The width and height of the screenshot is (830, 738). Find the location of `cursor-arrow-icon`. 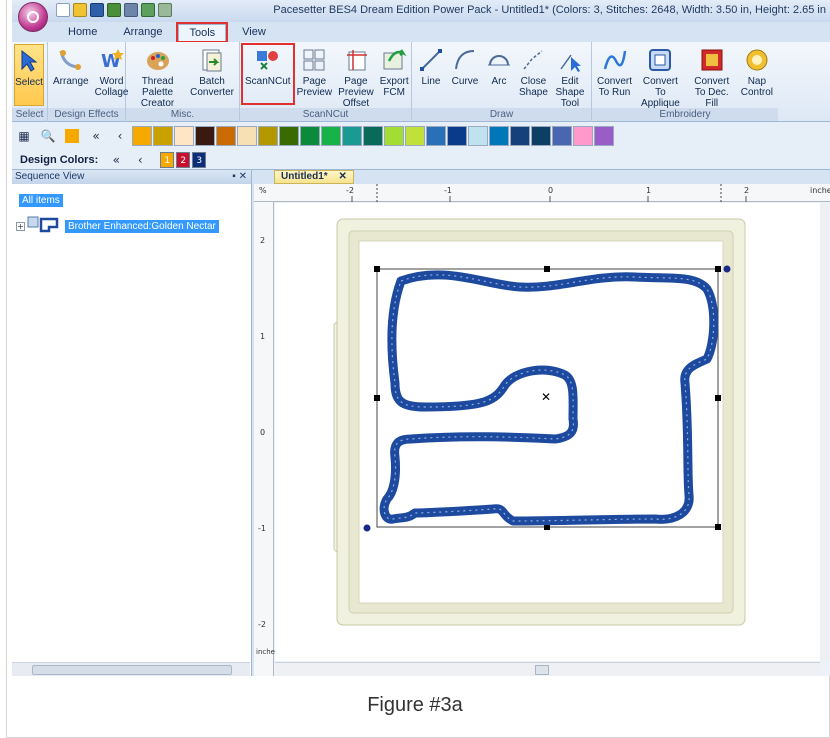

cursor-arrow-icon is located at coordinates (29, 61).